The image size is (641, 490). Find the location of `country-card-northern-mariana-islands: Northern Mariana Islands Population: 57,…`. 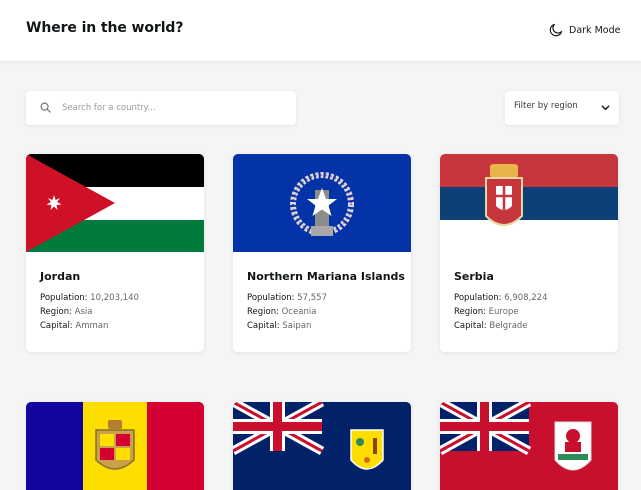

country-card-northern-mariana-islands: Northern Mariana Islands Population: 57,… is located at coordinates (322, 253).